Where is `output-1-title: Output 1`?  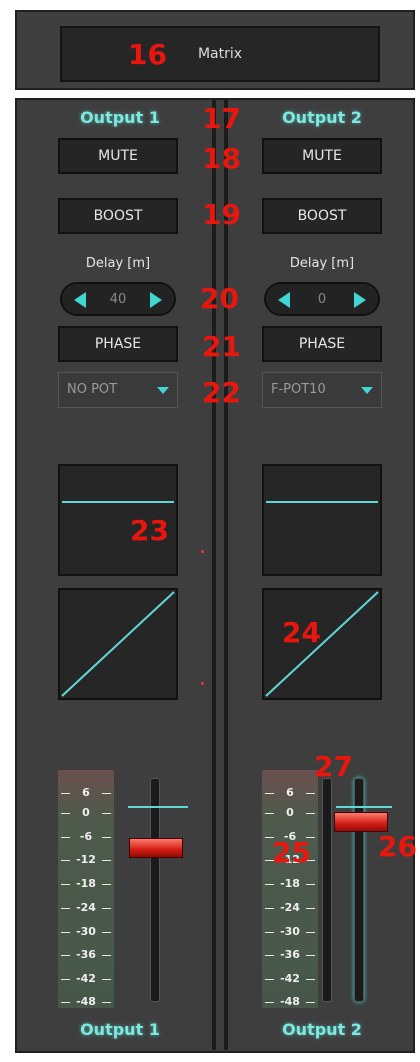
output-1-title: Output 1 is located at coordinates (120, 117).